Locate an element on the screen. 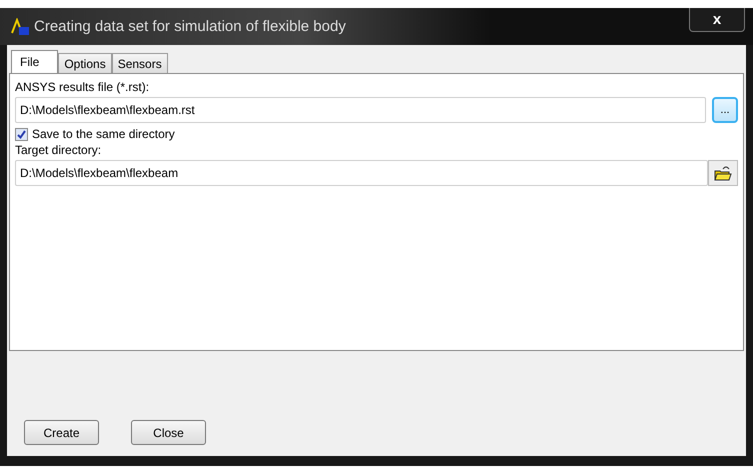 The height and width of the screenshot is (476, 753). checkbox is located at coordinates (21, 134).